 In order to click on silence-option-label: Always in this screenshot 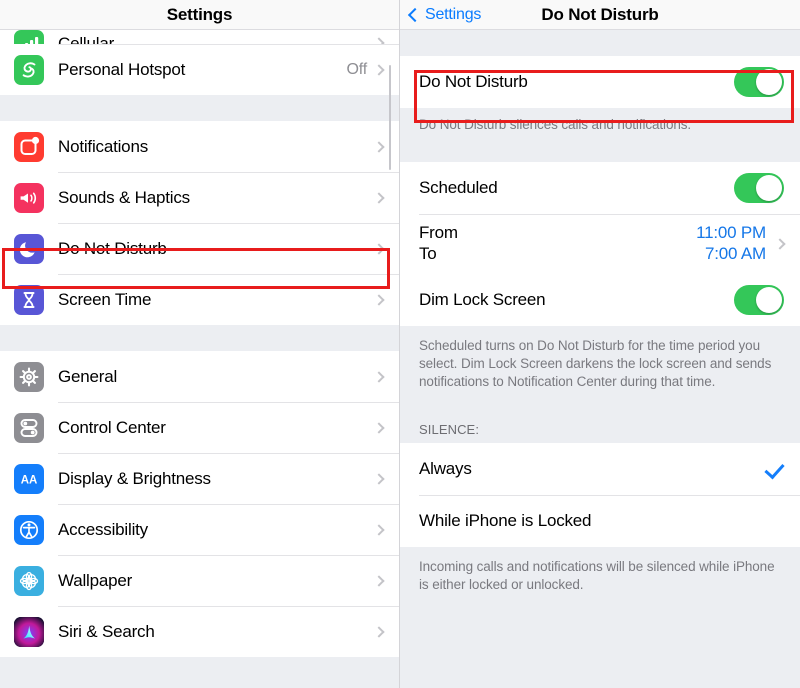, I will do `click(445, 468)`.